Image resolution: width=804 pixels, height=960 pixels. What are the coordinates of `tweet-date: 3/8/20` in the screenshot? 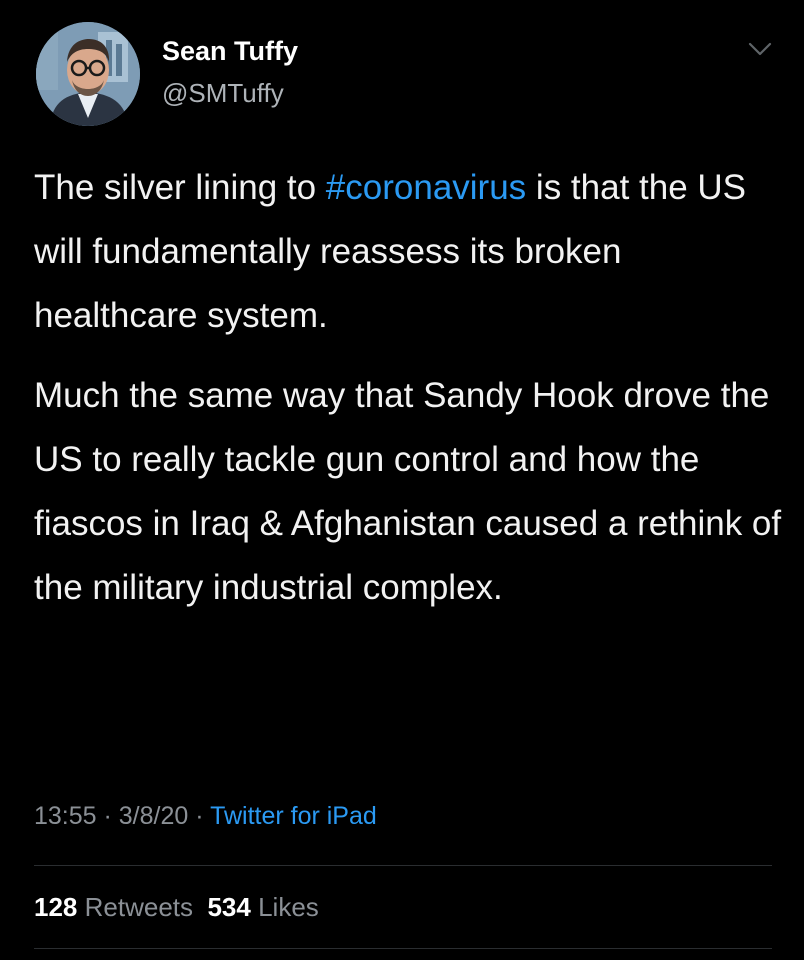 It's located at (154, 816).